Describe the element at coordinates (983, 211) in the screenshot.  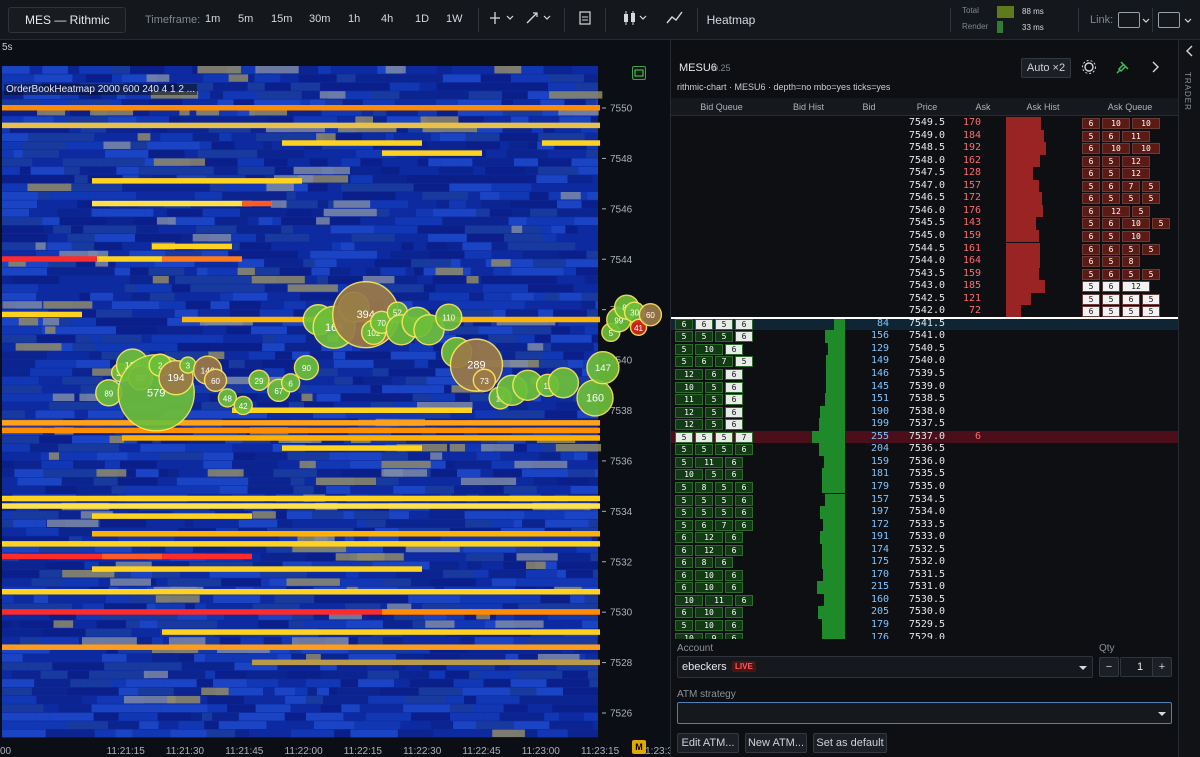
I see `ladder-ask-size: 176` at that location.